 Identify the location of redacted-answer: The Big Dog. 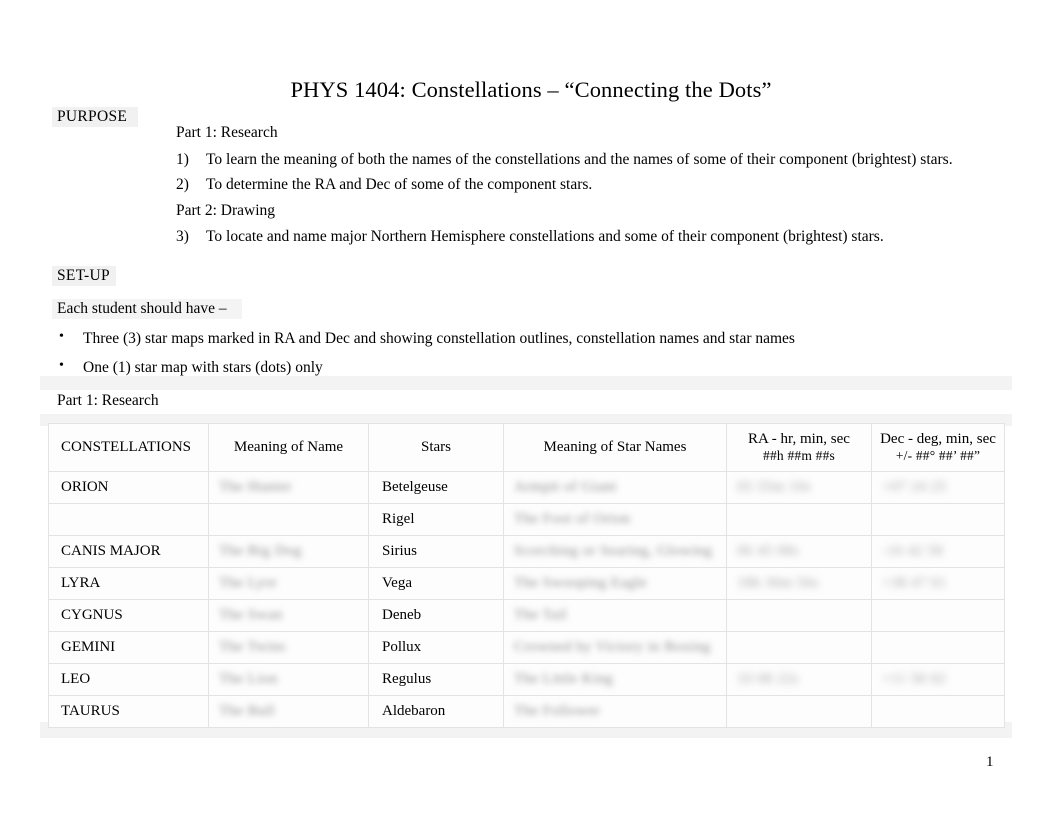
(260, 551).